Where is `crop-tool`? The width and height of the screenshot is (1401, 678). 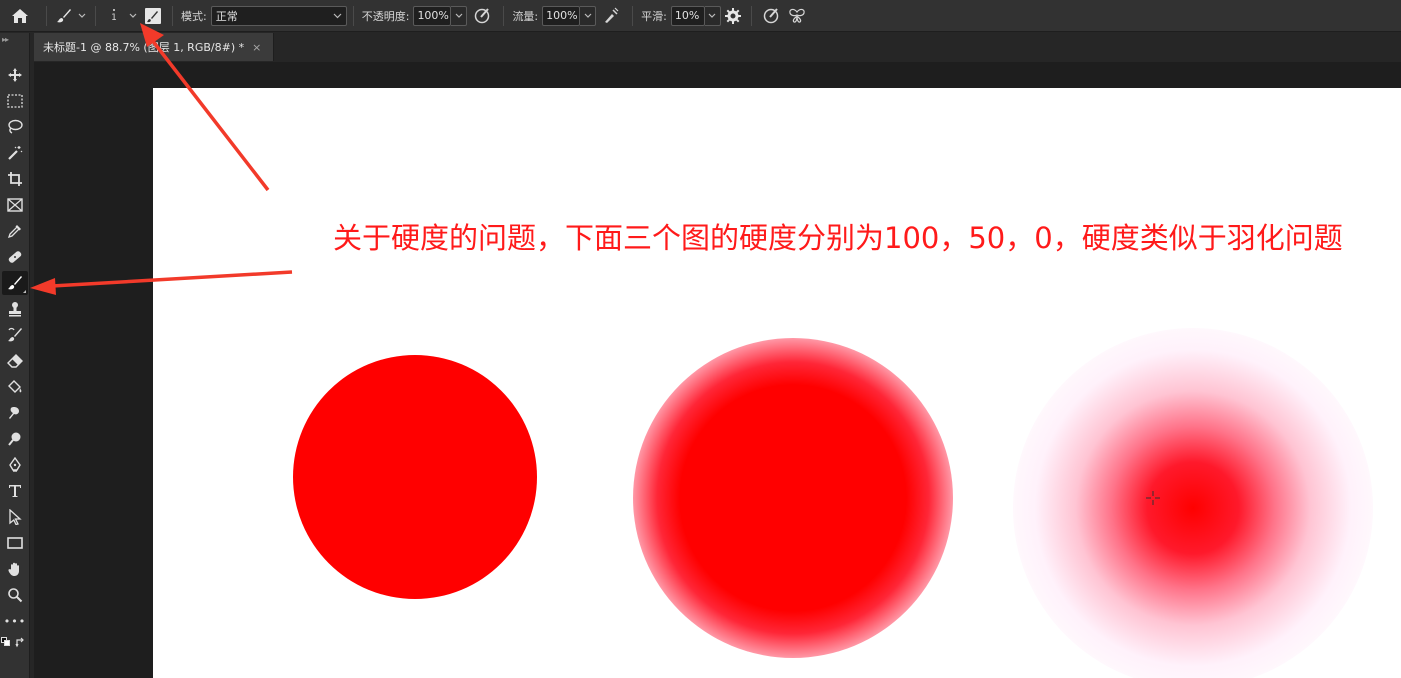 crop-tool is located at coordinates (15, 179).